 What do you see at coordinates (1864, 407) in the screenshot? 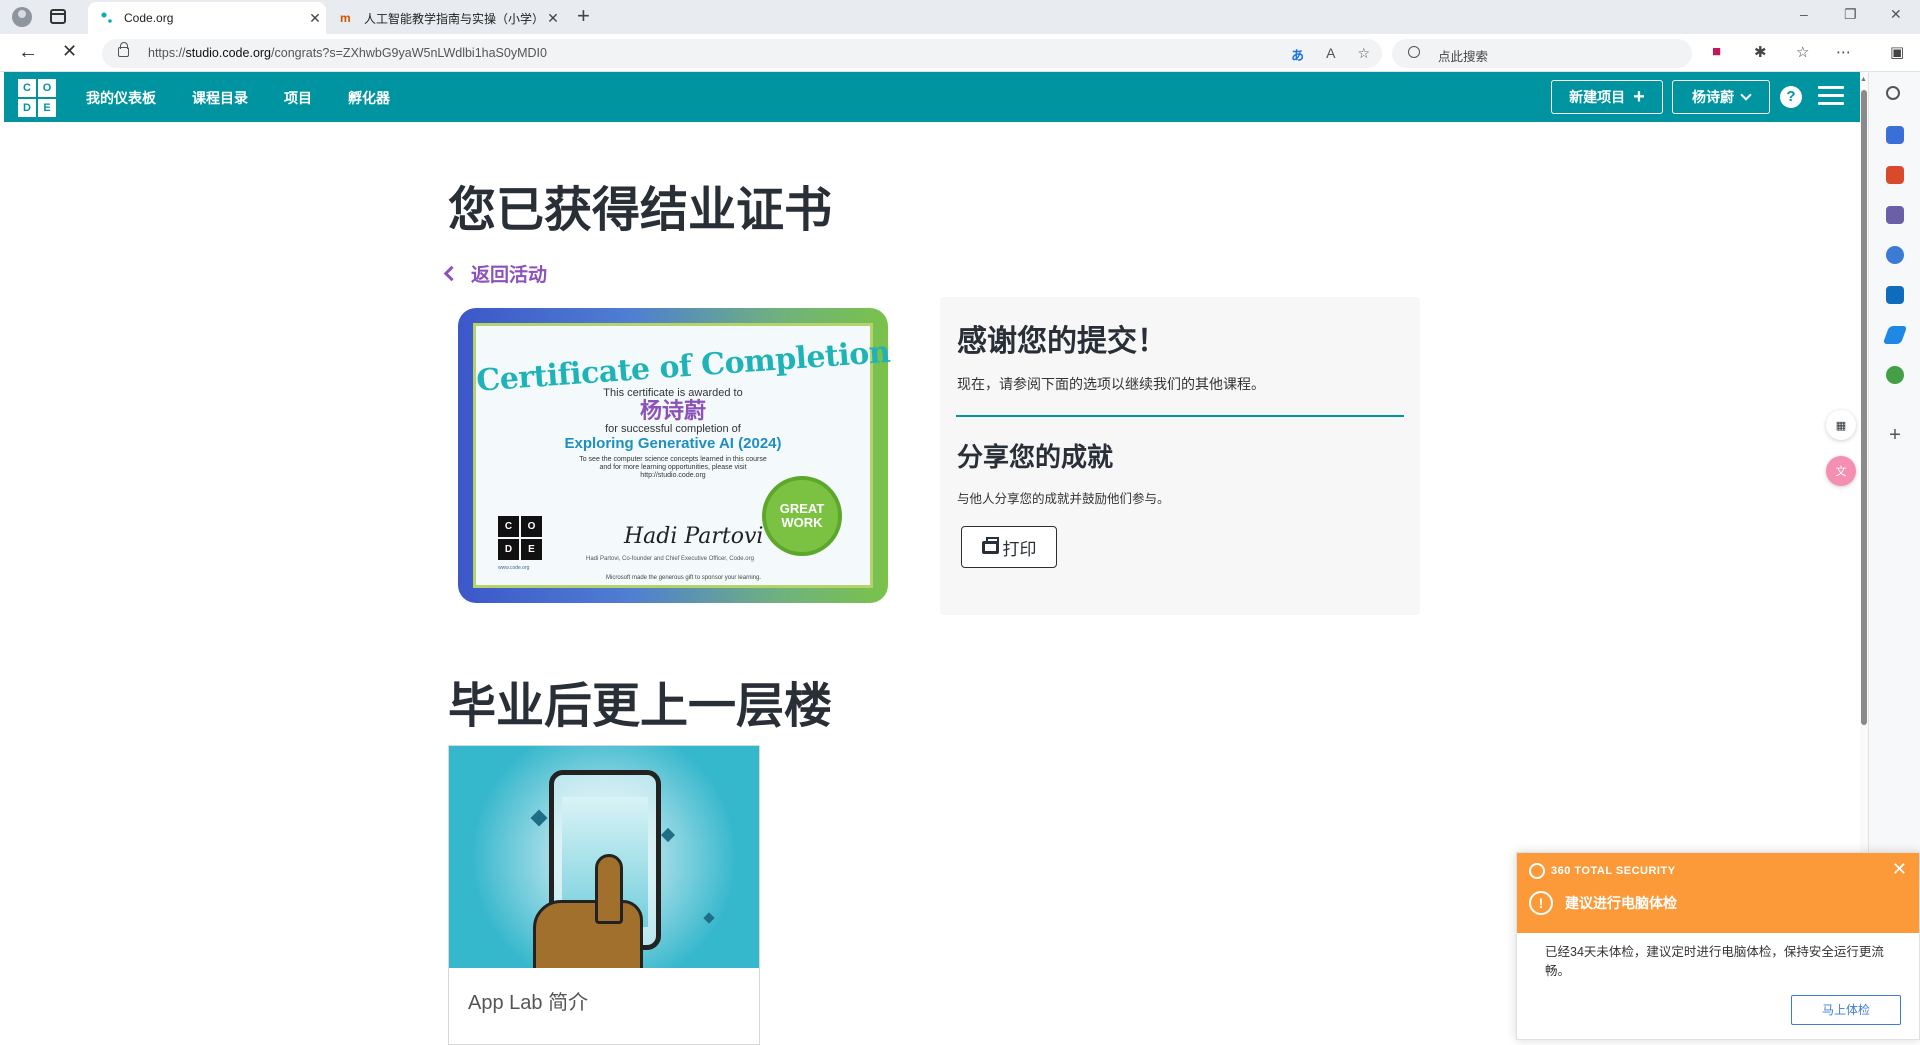
I see `scrollbar-thumb` at bounding box center [1864, 407].